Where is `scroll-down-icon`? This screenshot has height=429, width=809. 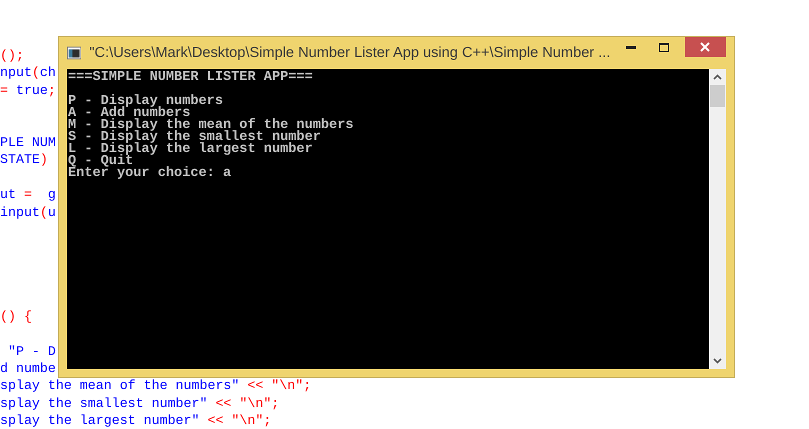
scroll-down-icon is located at coordinates (717, 361).